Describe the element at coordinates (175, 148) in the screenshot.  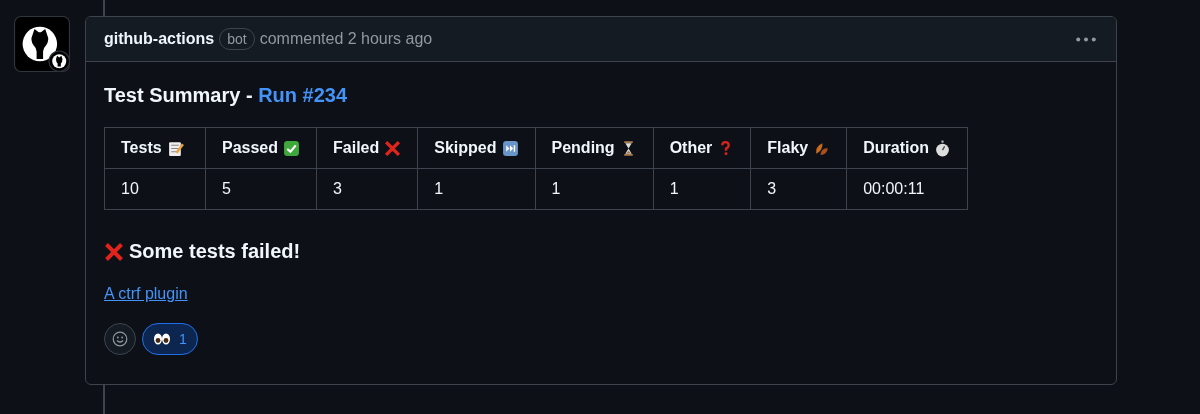
I see `memo-icon` at that location.